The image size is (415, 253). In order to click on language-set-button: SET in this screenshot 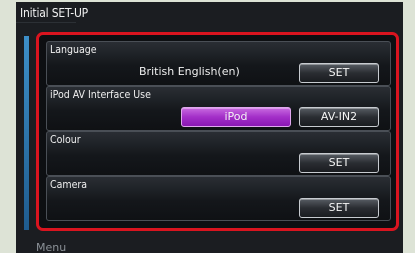, I will do `click(339, 73)`.